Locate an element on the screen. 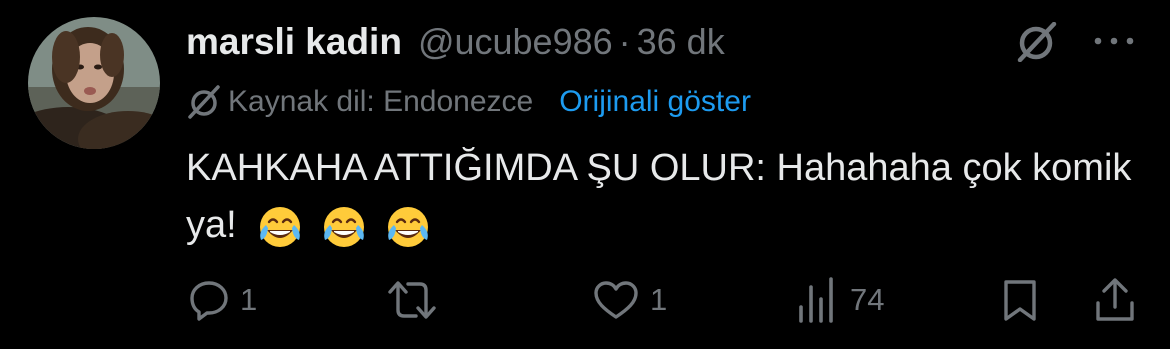 The height and width of the screenshot is (349, 1170). tweet-header: marsli kadin @ucube986 · 36 dk is located at coordinates (455, 42).